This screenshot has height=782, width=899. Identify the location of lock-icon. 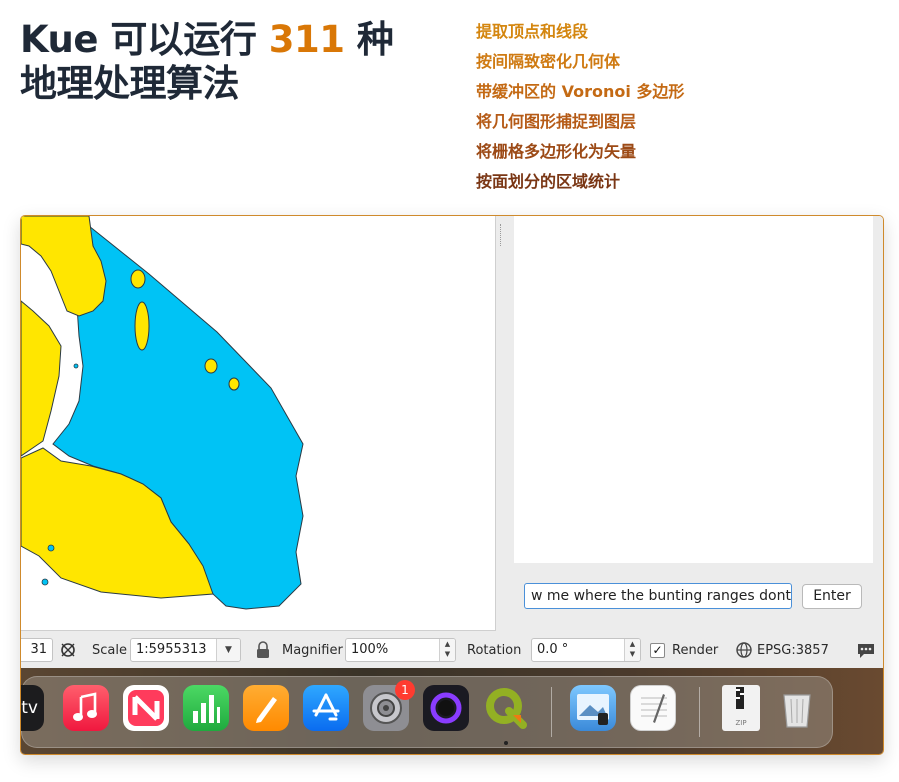
(263, 650).